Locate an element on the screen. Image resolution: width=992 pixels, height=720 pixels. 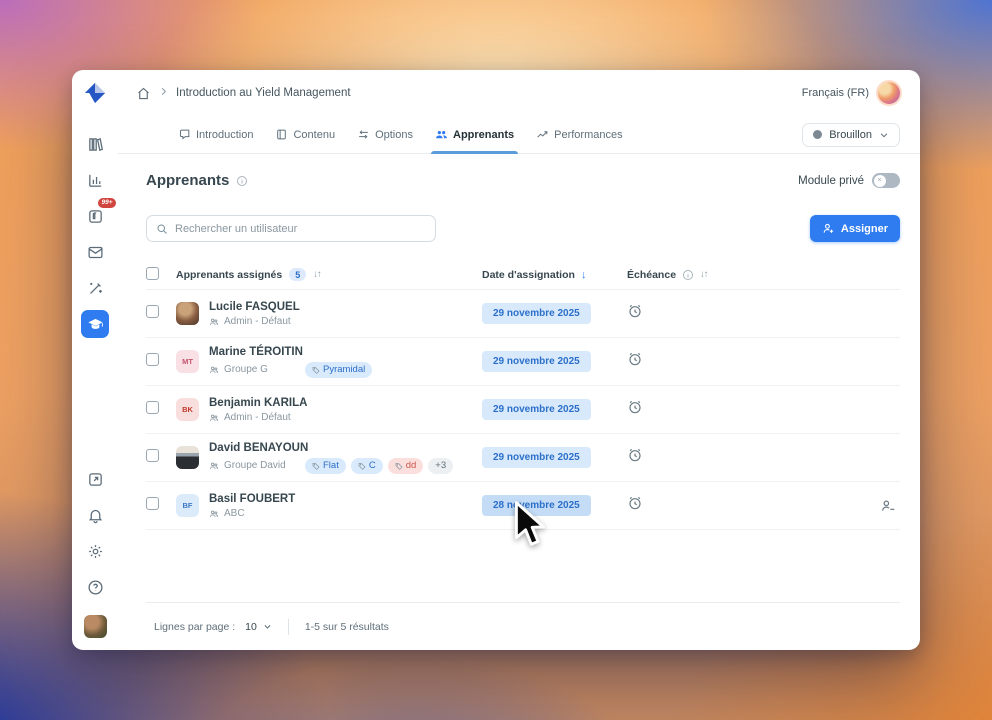
mail-icon is located at coordinates (95, 252).